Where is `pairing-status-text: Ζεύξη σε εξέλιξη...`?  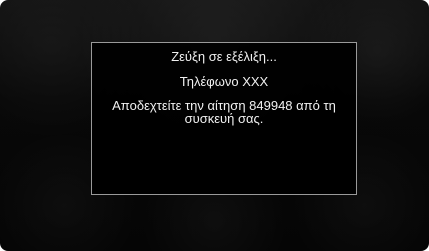 pairing-status-text: Ζεύξη σε εξέλιξη... is located at coordinates (224, 56).